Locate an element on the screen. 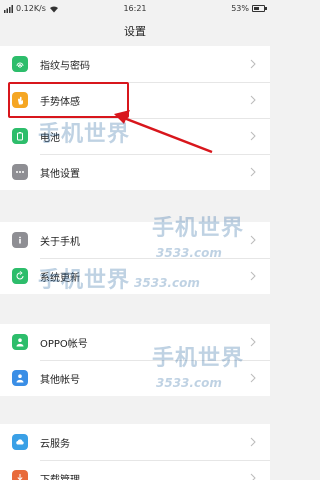  status-time: 16:21 is located at coordinates (135, 8).